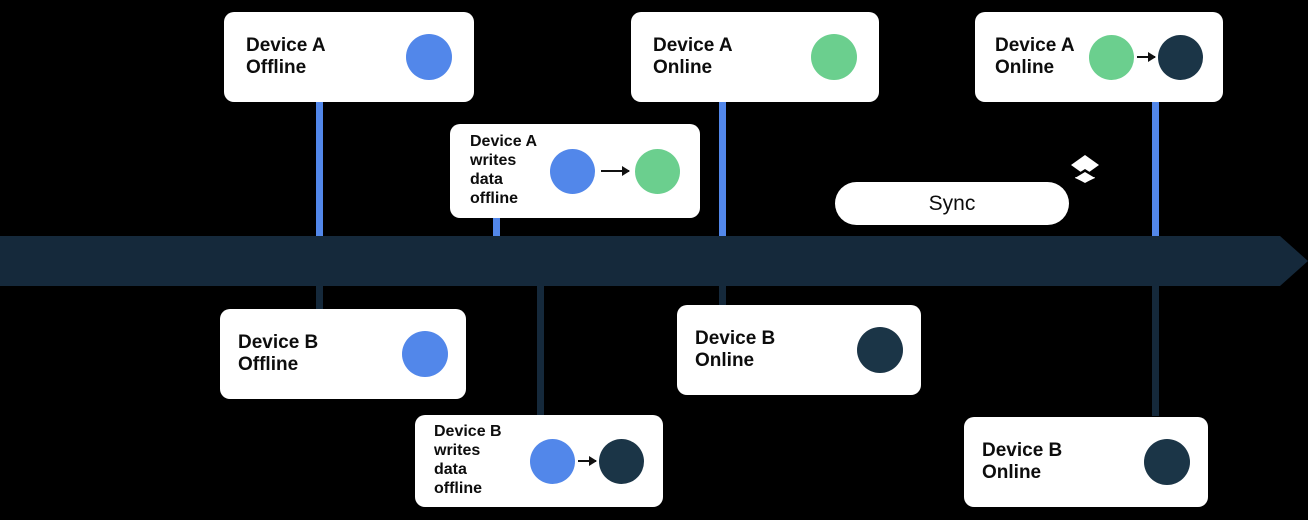 The width and height of the screenshot is (1308, 520). I want to click on card-device-a-writes-data-offline-label: Device A writes data offline, so click(503, 170).